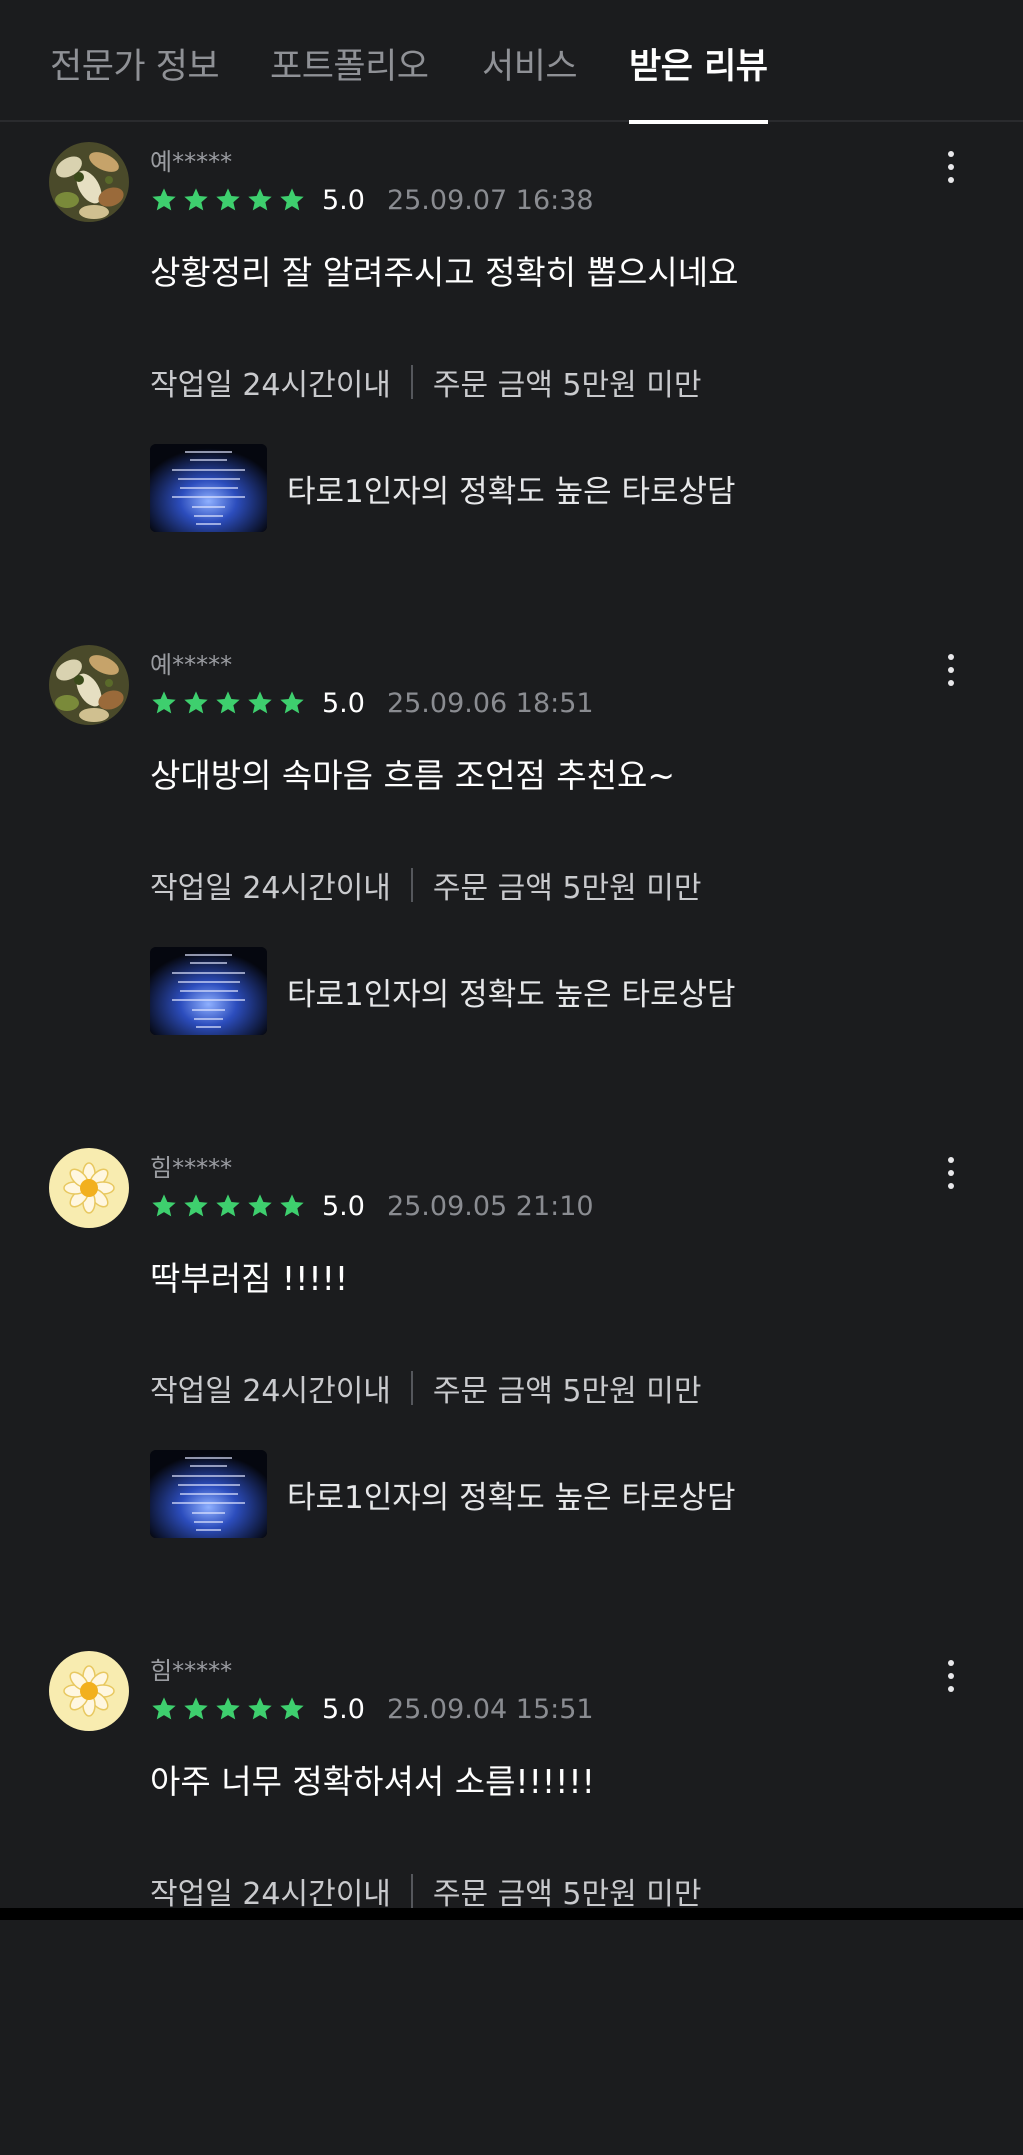  I want to click on tab-services: 서비스, so click(530, 80).